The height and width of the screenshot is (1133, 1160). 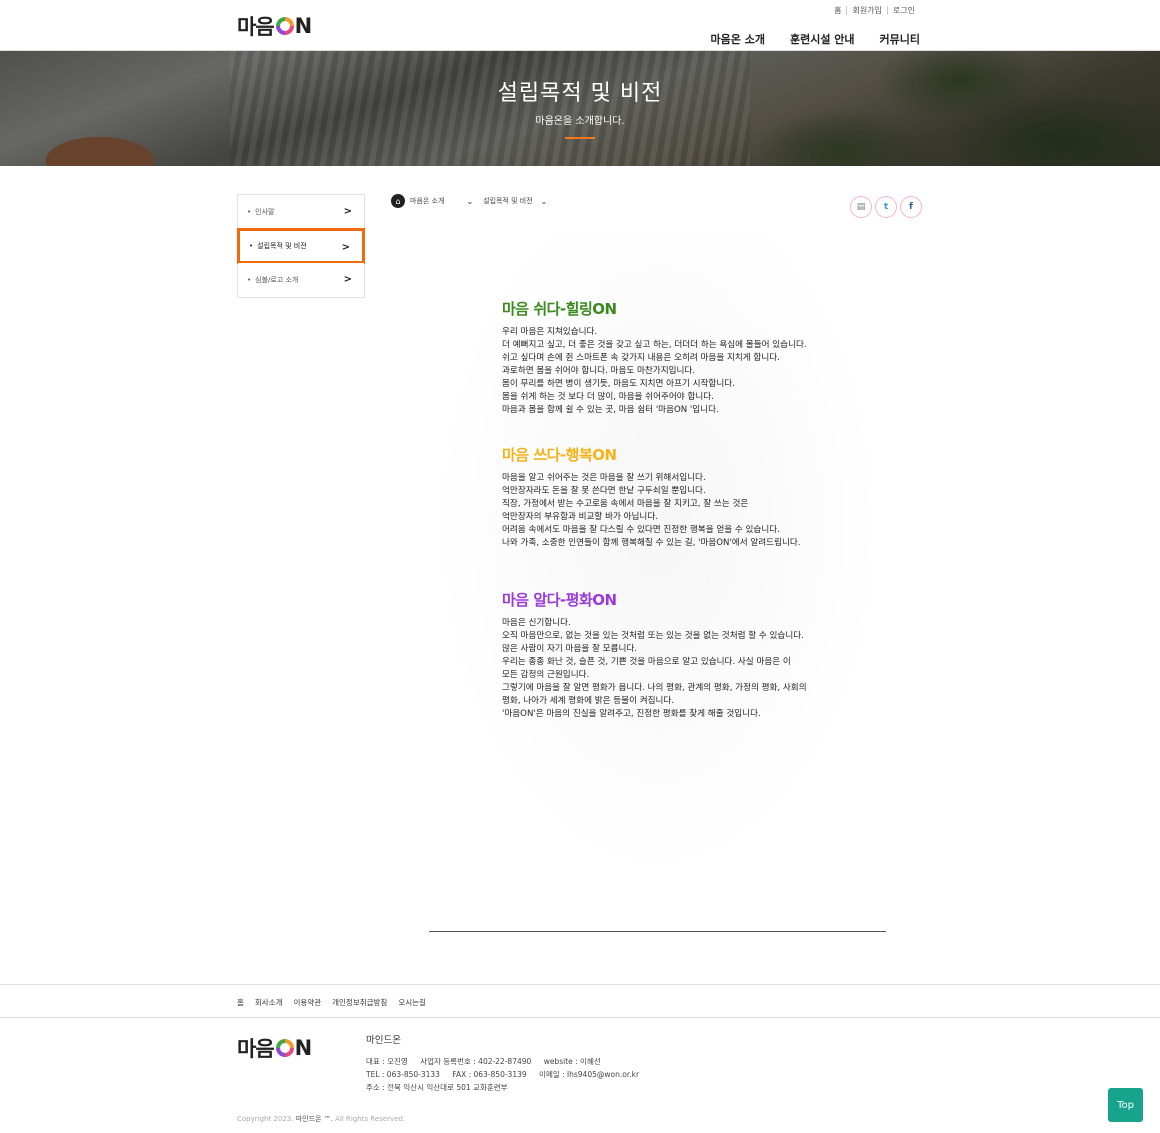 I want to click on nav-item-facility: 훈련시설 안내, so click(x=822, y=39).